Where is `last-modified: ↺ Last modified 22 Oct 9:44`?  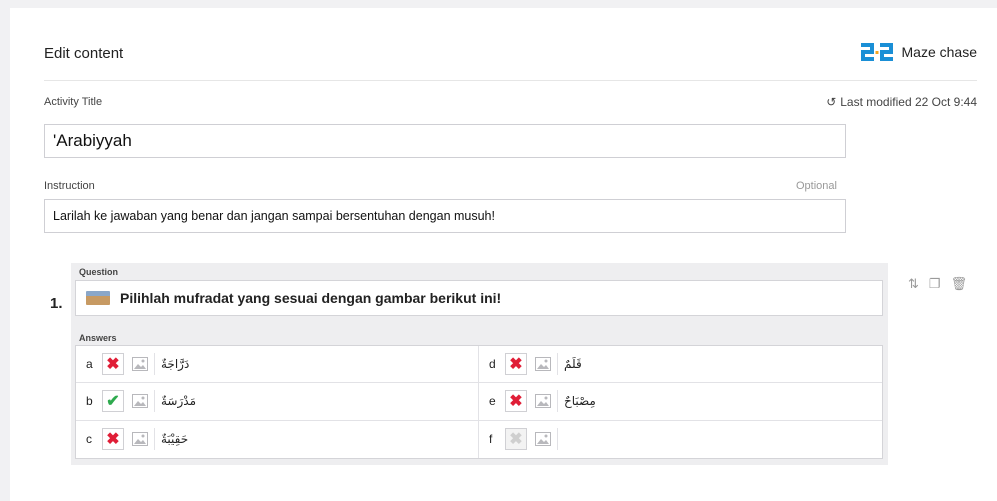 last-modified: ↺ Last modified 22 Oct 9:44 is located at coordinates (901, 102).